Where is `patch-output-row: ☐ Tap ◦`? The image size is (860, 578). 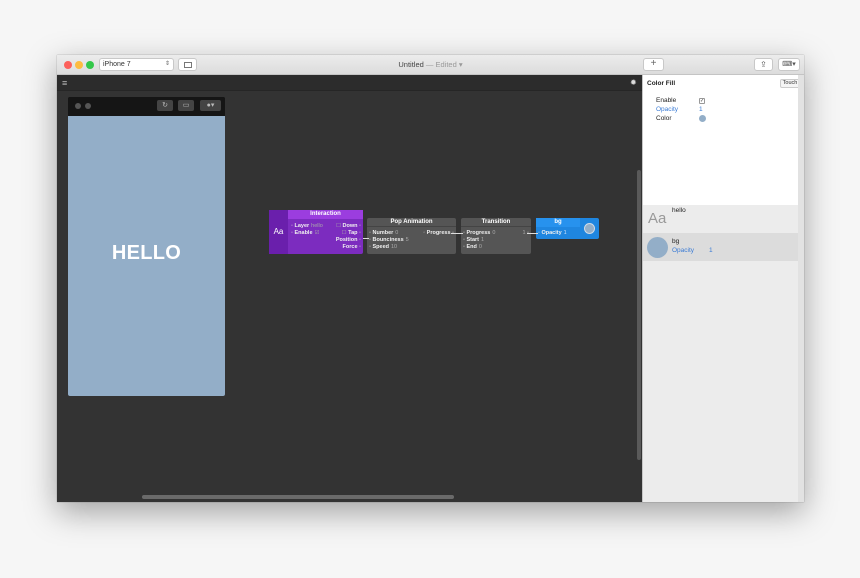
patch-output-row: ☐ Tap ◦ is located at coordinates (350, 233).